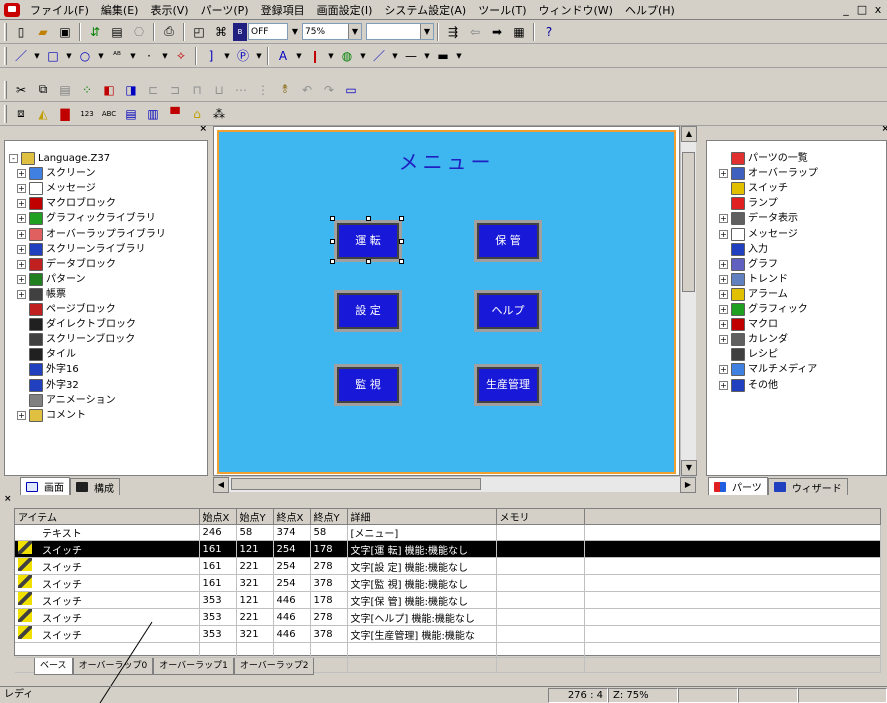 The image size is (887, 703). Describe the element at coordinates (43, 90) in the screenshot. I see `copy-icon: ⧉` at that location.